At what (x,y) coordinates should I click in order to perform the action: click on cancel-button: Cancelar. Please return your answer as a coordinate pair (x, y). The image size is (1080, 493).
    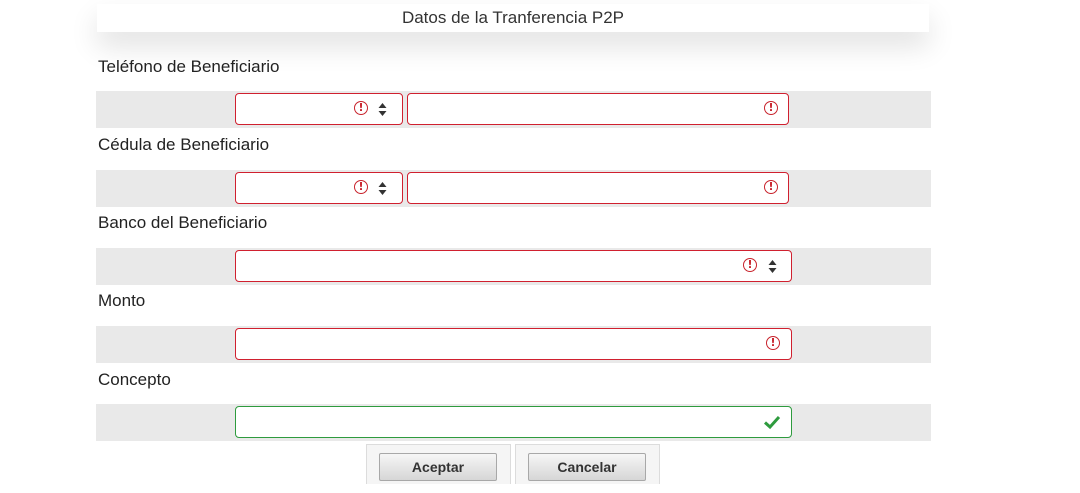
    Looking at the image, I should click on (587, 467).